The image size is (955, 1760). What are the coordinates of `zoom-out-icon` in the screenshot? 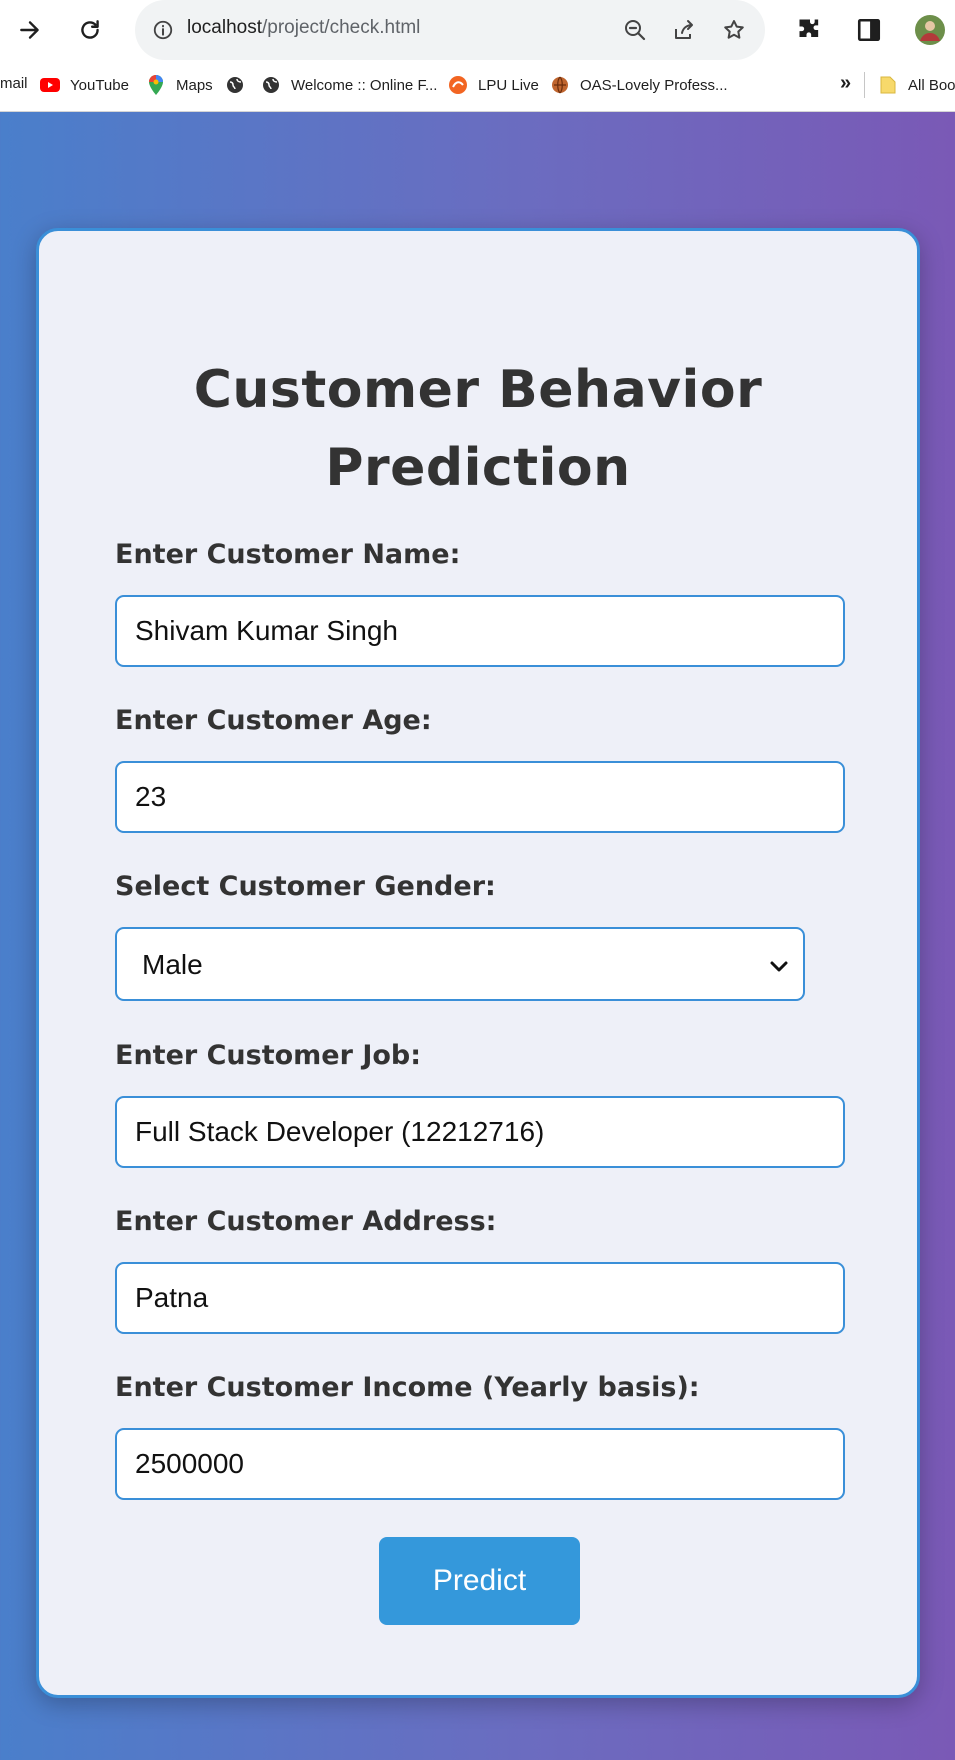 It's located at (635, 30).